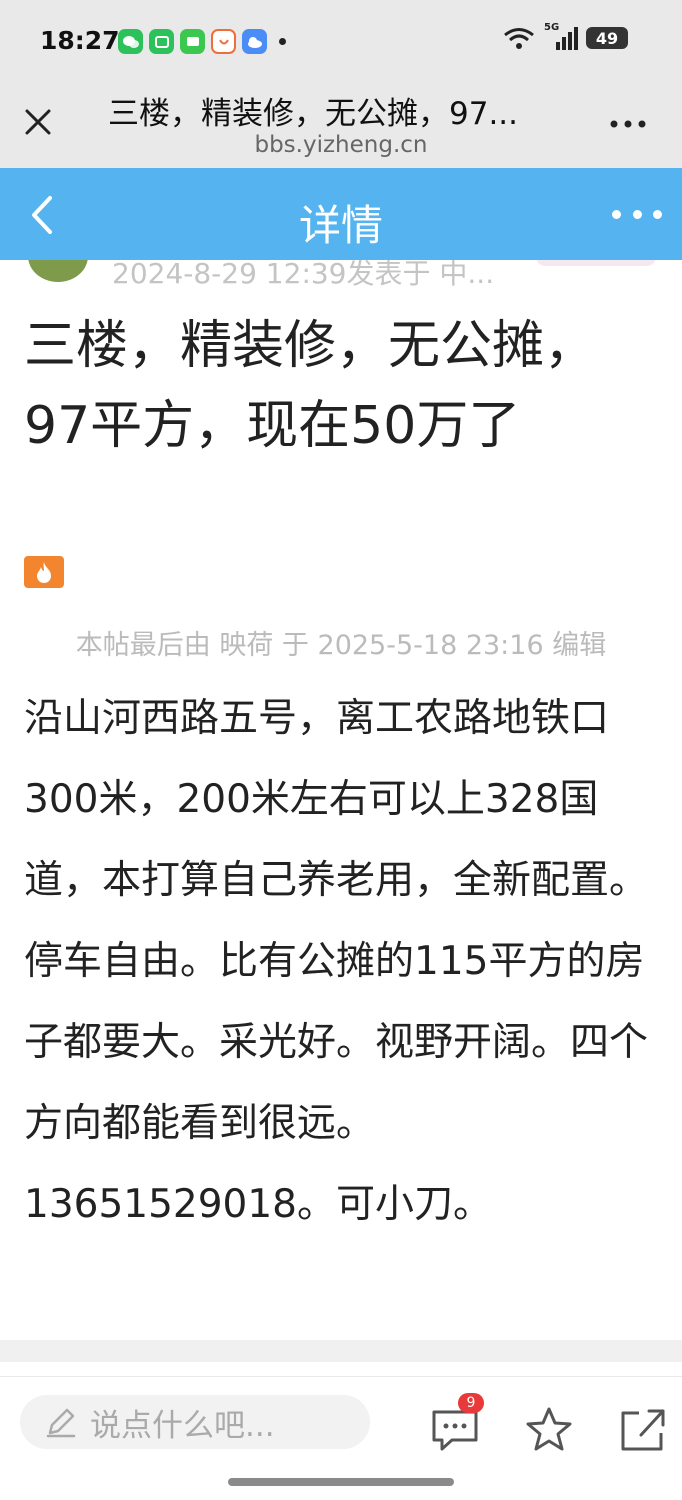  I want to click on more-icon, so click(628, 124).